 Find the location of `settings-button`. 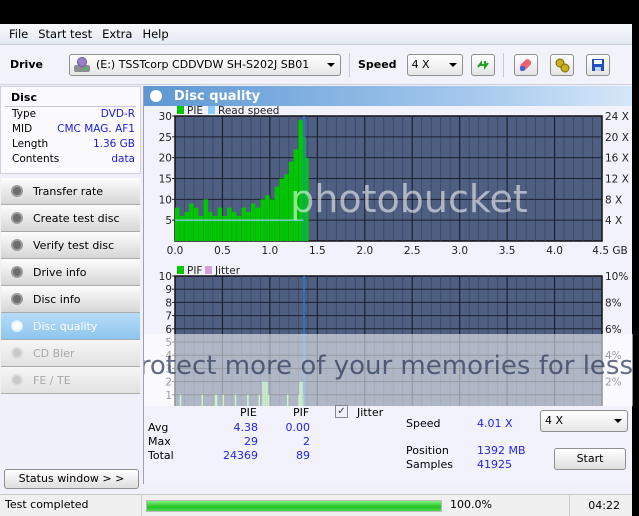

settings-button is located at coordinates (561, 64).